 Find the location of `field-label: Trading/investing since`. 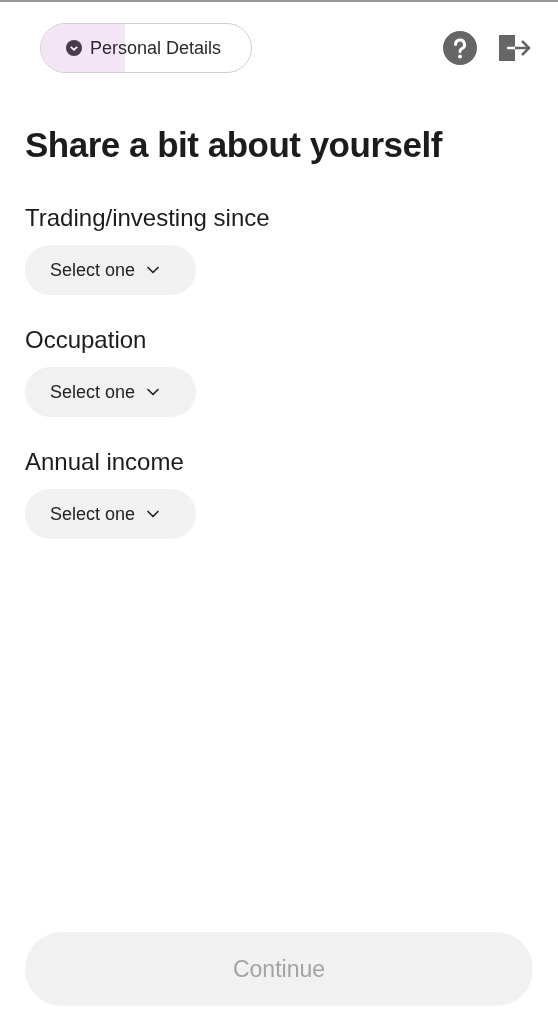

field-label: Trading/investing since is located at coordinates (148, 218).